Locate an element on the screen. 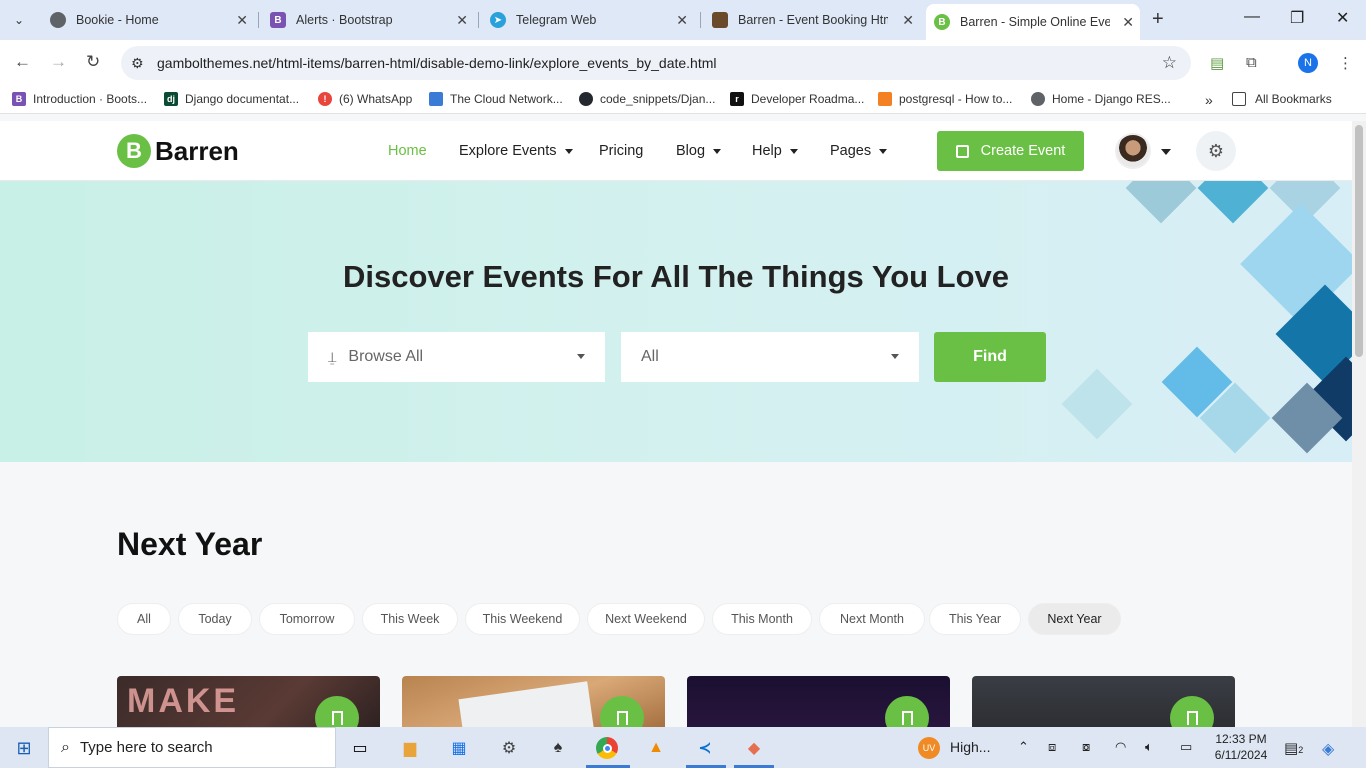 The width and height of the screenshot is (1366, 768). file-explorer-icon: ▆ is located at coordinates (410, 748).